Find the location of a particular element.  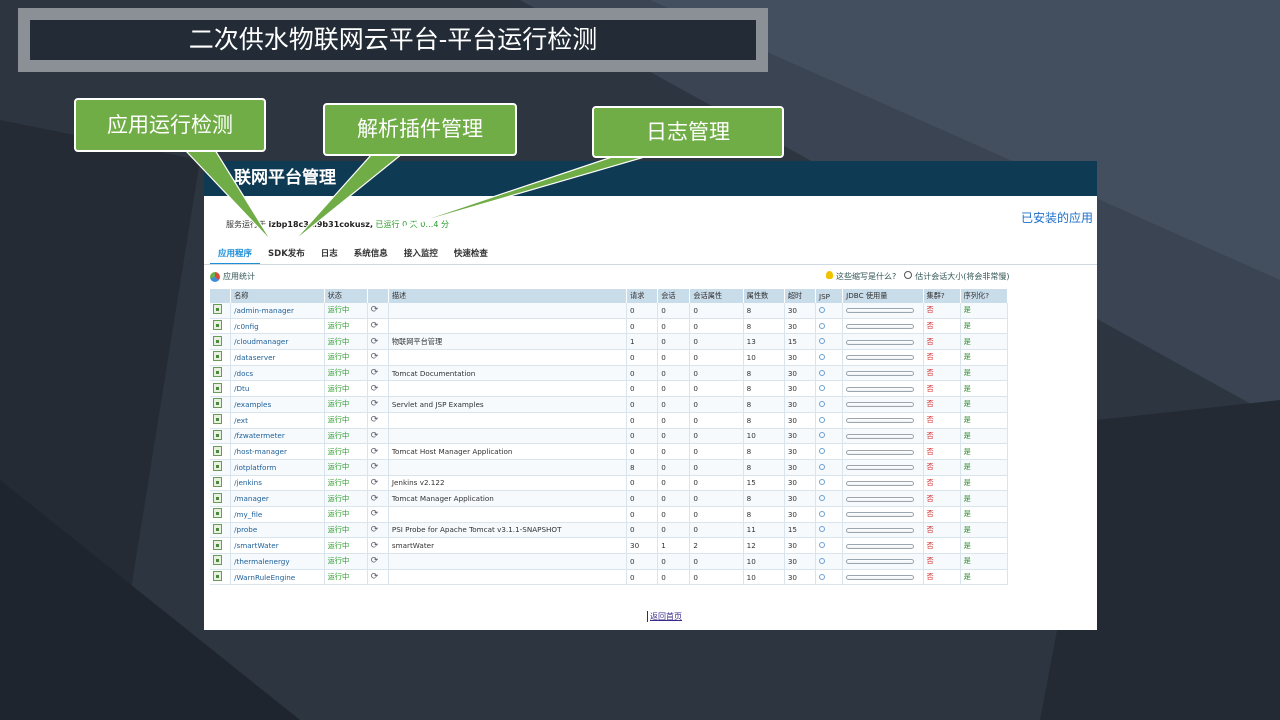

app-name-link: /ext is located at coordinates (277, 420).